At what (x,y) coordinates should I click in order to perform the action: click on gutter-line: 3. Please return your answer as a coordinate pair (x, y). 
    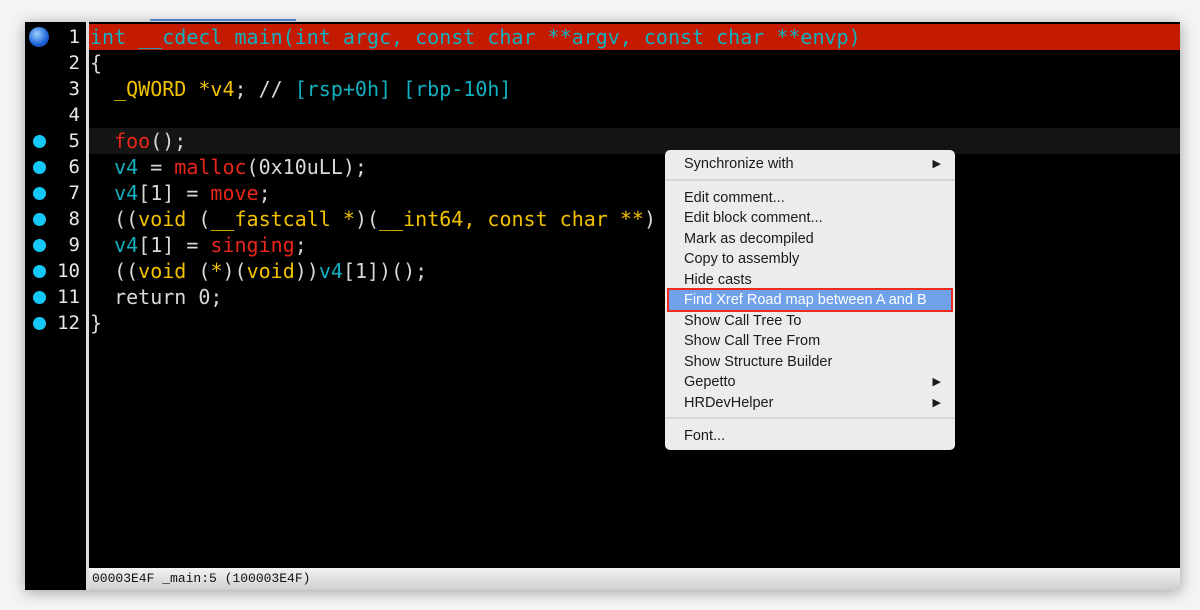
    Looking at the image, I should click on (55, 89).